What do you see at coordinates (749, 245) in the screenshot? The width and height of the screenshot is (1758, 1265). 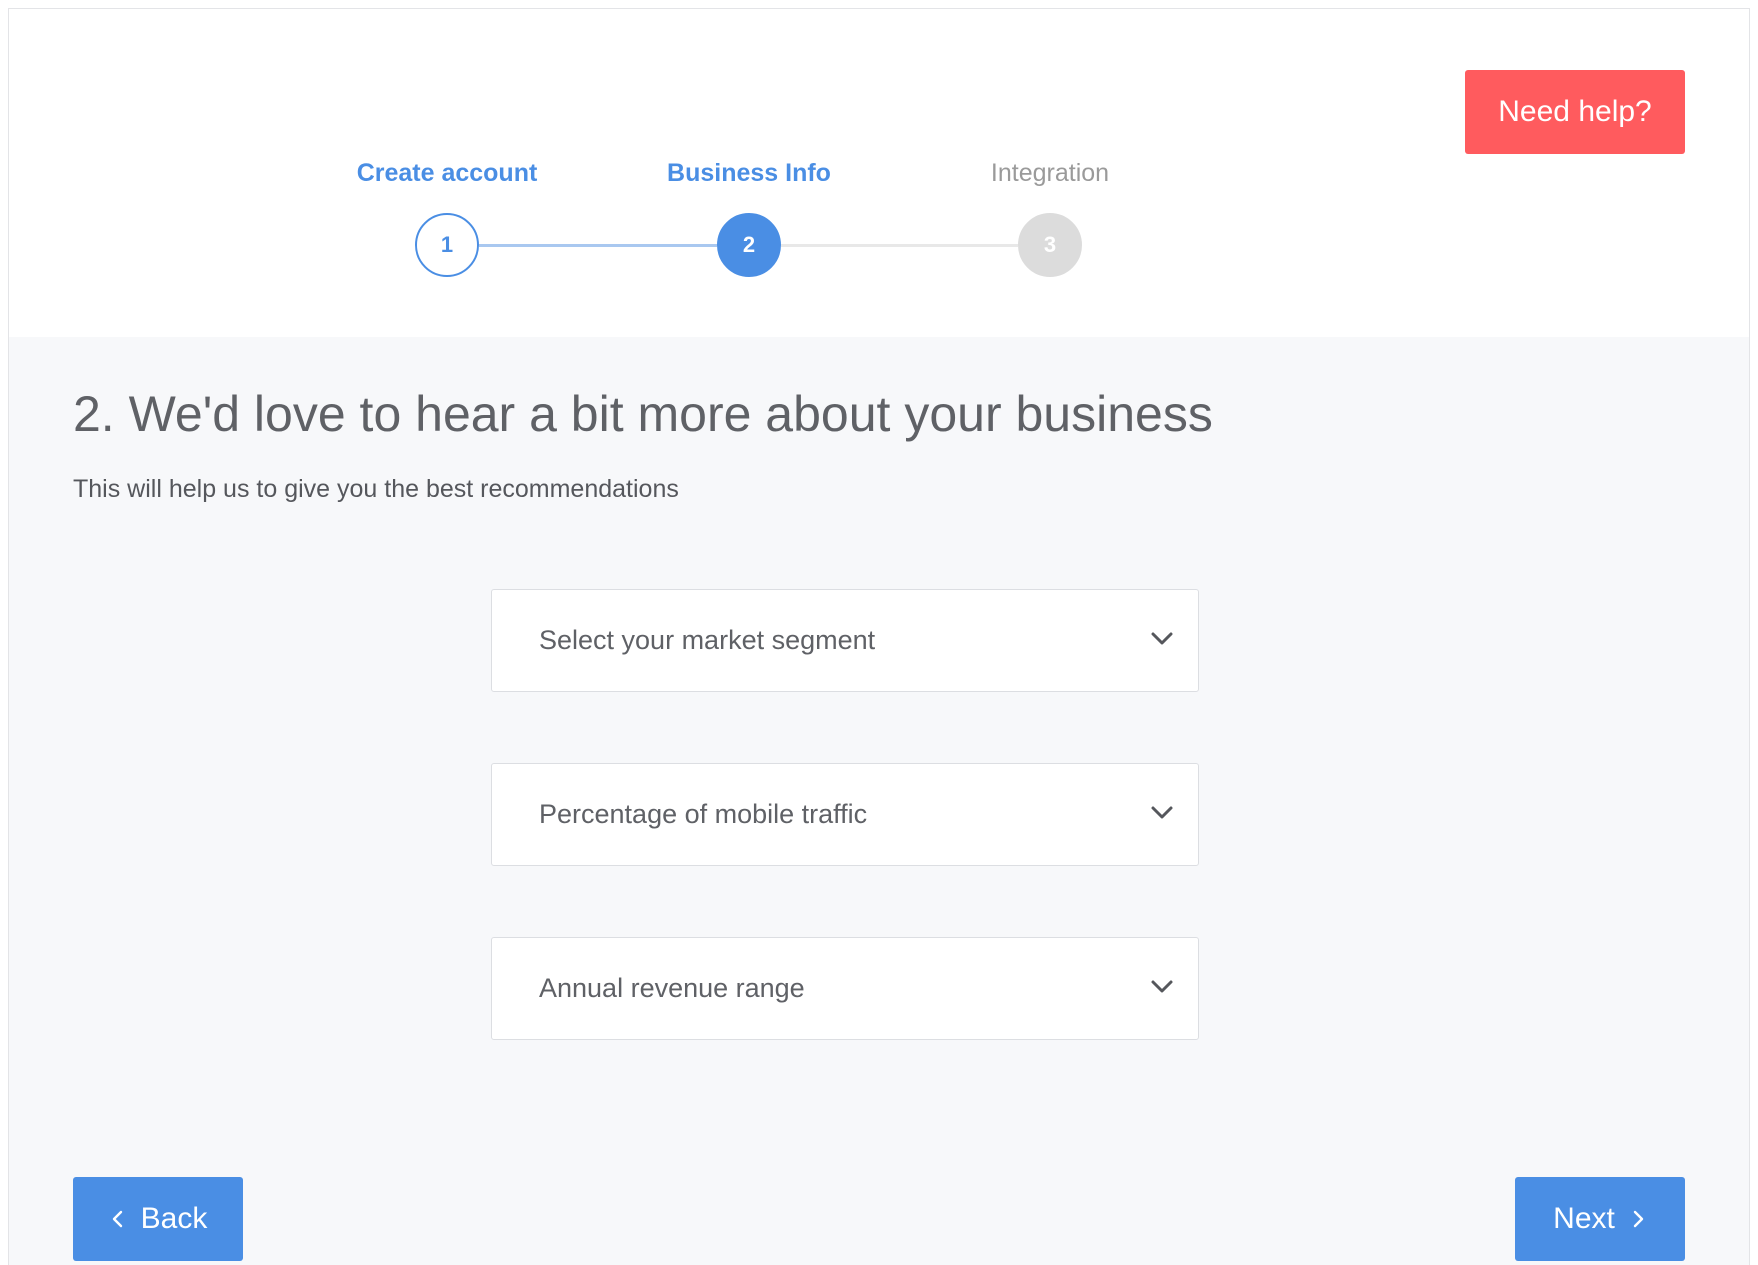 I see `step-circle-2: 2` at bounding box center [749, 245].